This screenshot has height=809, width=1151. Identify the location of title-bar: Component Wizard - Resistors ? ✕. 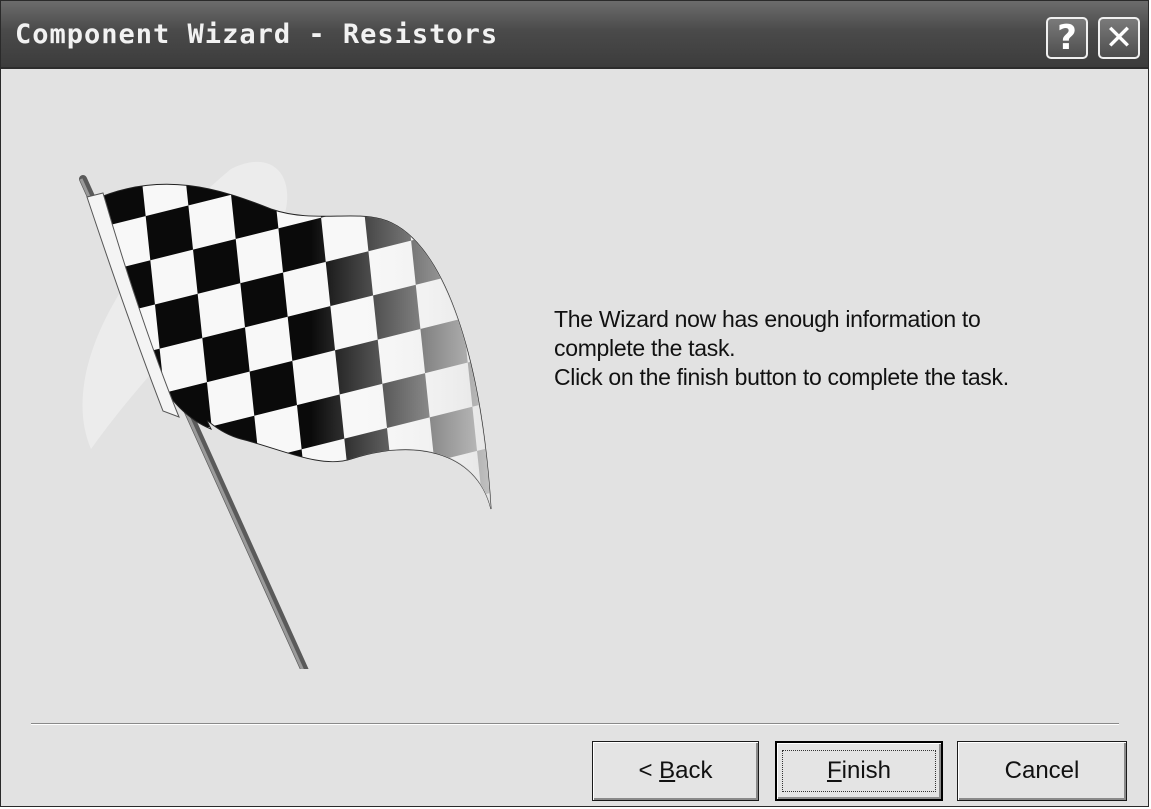
(574, 35).